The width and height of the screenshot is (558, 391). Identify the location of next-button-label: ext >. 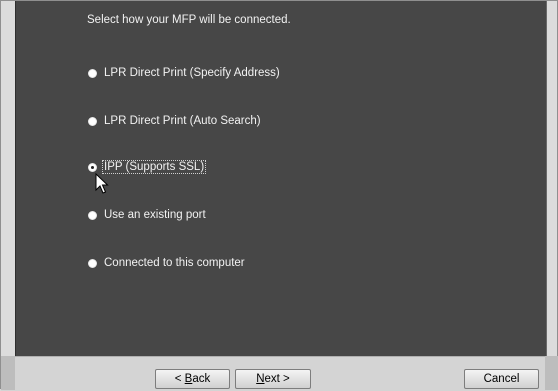
(277, 379).